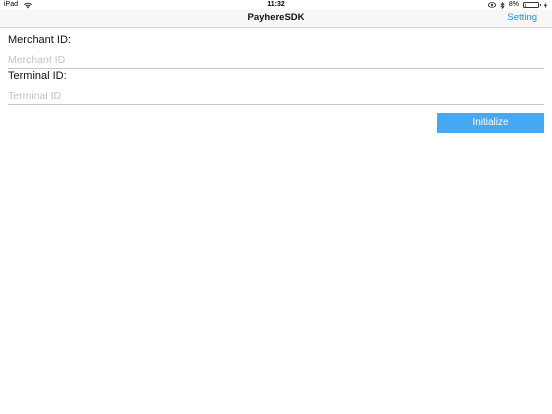 The width and height of the screenshot is (552, 414). I want to click on status-time: 11:32, so click(276, 4).